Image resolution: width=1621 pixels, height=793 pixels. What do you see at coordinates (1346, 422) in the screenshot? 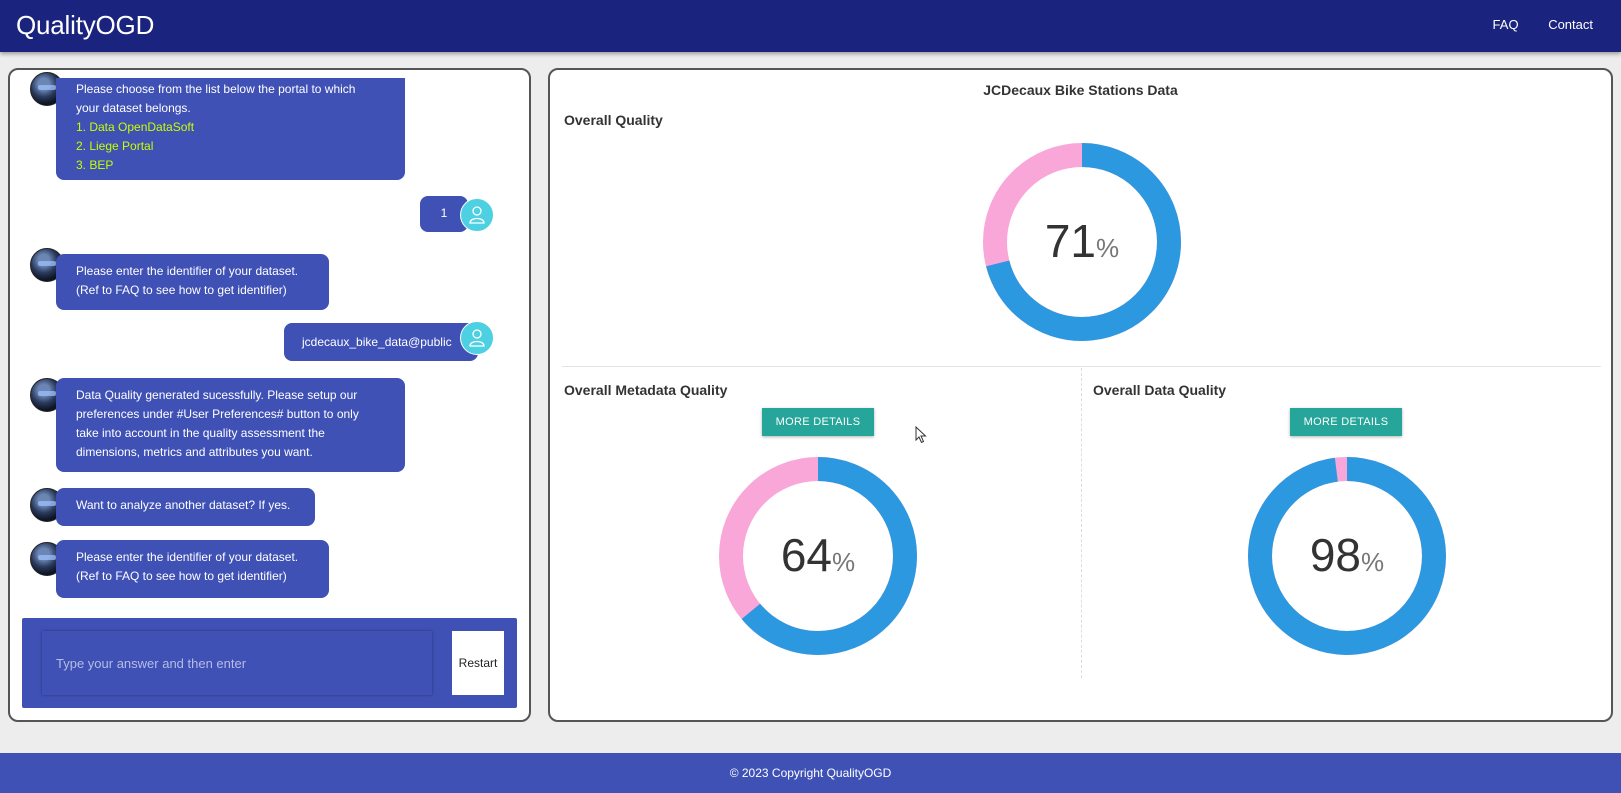
I see `data-more-details-button: MORE DETAILS` at bounding box center [1346, 422].